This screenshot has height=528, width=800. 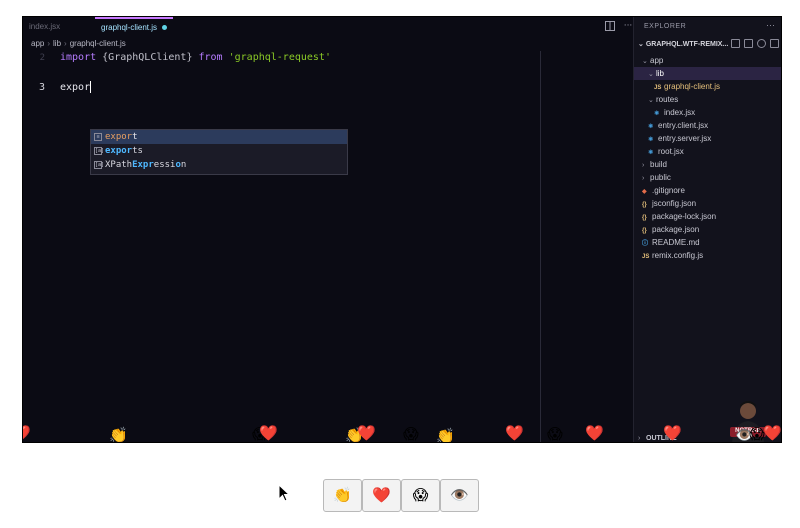 I want to click on tree-item-remix-config-js: JS remix.config.js, so click(x=707, y=255).